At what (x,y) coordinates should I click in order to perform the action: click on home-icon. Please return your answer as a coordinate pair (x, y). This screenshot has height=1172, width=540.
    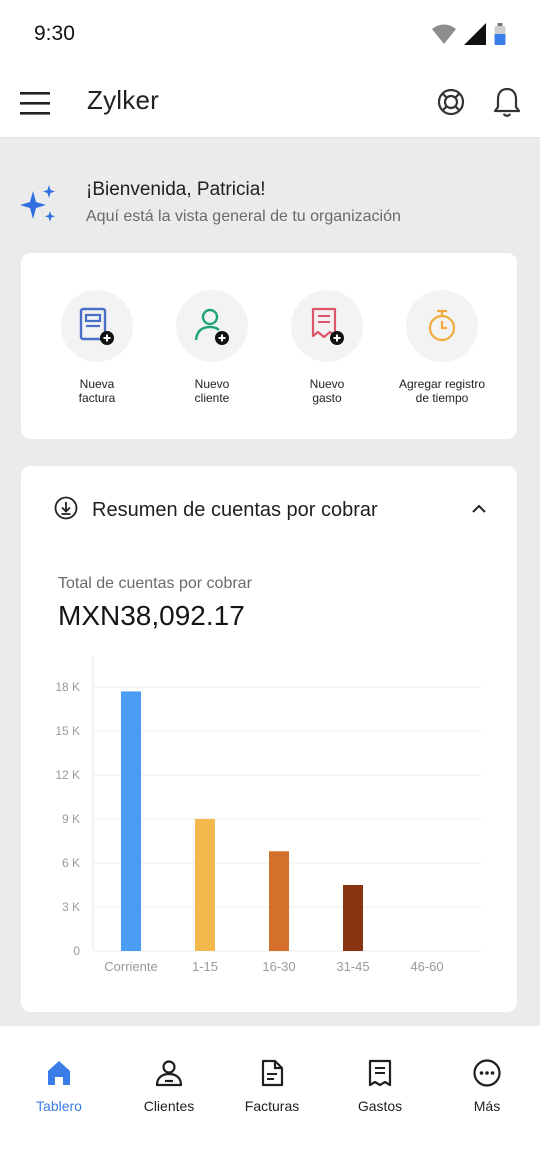
    Looking at the image, I should click on (59, 1073).